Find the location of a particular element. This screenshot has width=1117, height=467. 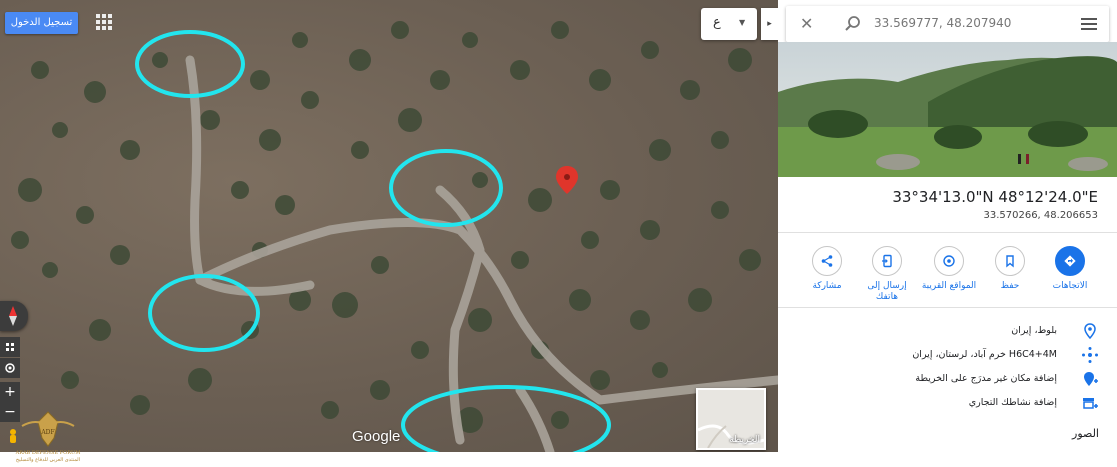

zoom-in-button: + is located at coordinates (10, 392).